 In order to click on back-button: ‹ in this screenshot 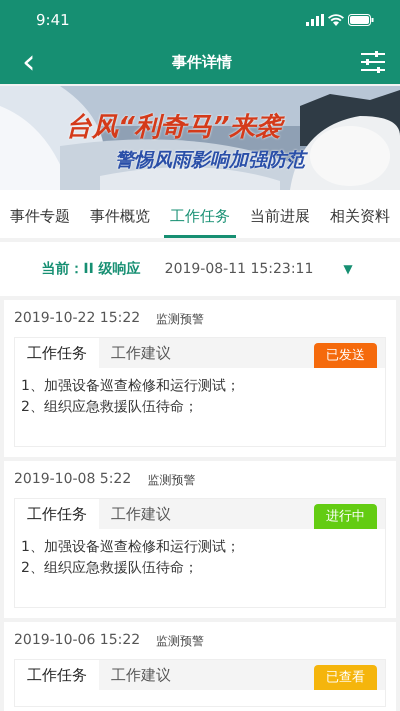, I will do `click(29, 62)`.